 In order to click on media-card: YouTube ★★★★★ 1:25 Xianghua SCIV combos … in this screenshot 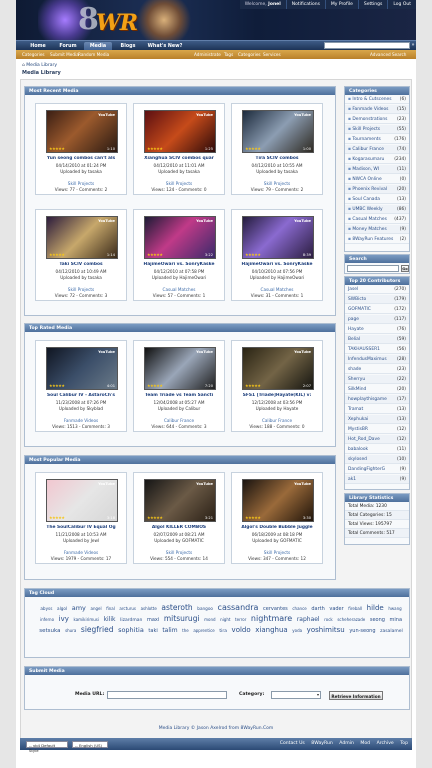, I will do `click(179, 149)`.